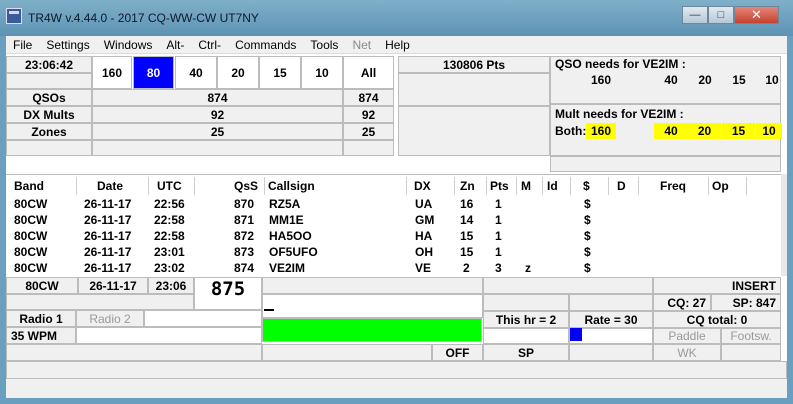 The height and width of the screenshot is (404, 793). I want to click on entry-date: 26-11-17, so click(113, 285).